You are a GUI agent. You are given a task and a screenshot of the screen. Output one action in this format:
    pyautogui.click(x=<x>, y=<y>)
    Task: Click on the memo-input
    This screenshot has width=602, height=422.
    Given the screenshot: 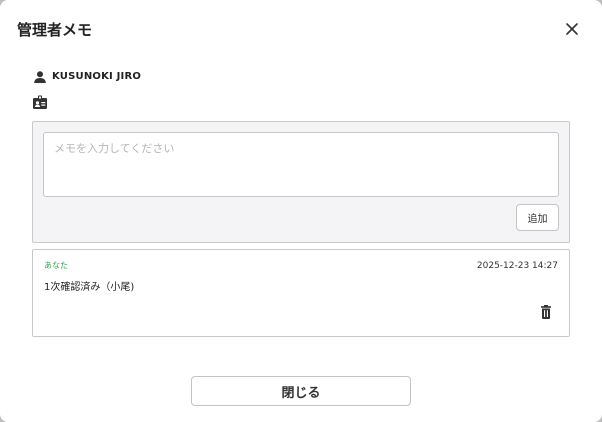 What is the action you would take?
    pyautogui.click(x=301, y=164)
    